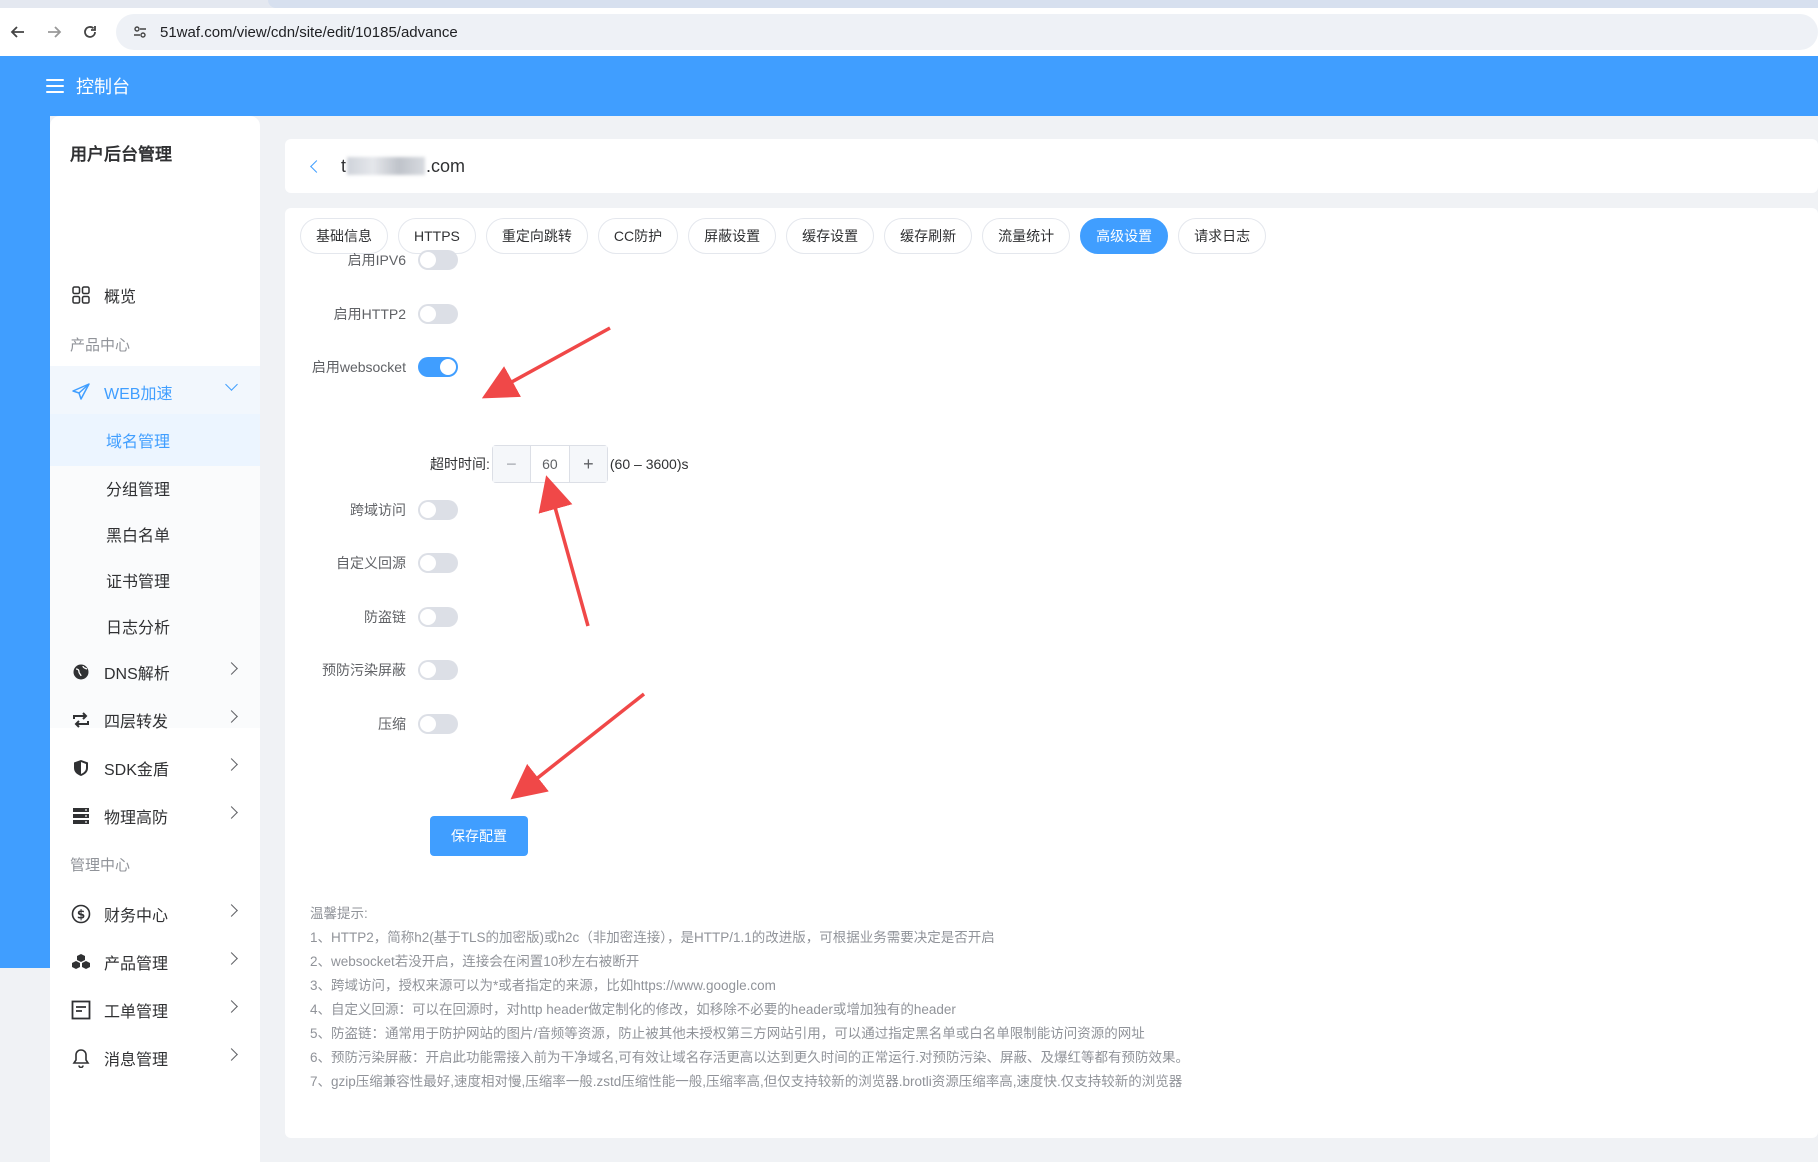 The height and width of the screenshot is (1162, 1818). Describe the element at coordinates (136, 818) in the screenshot. I see `sidebar-item-label: 物理高防` at that location.